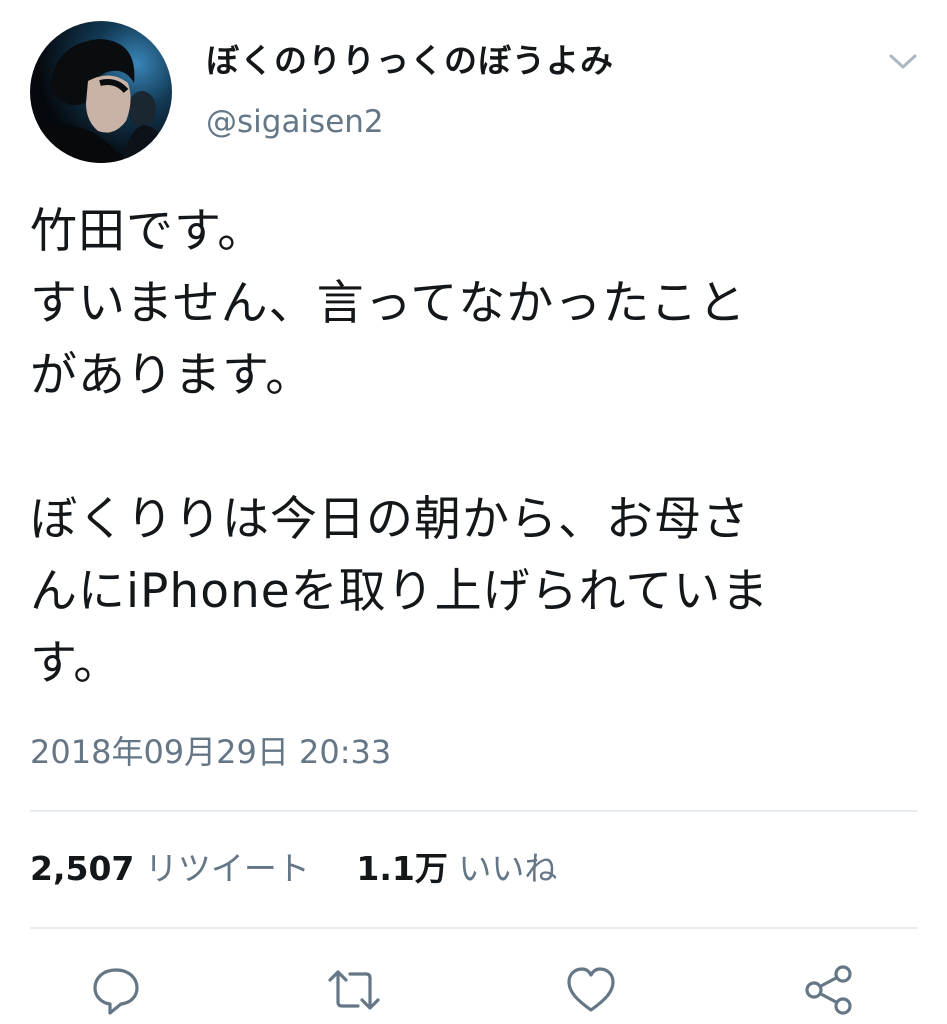  What do you see at coordinates (76, 663) in the screenshot?
I see `tweet-line: す。` at bounding box center [76, 663].